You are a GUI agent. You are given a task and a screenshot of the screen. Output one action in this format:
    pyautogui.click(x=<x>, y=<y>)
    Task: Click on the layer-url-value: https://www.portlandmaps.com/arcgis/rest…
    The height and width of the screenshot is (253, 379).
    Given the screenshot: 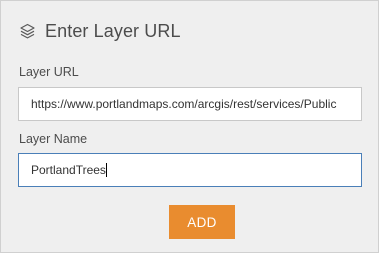 What is the action you would take?
    pyautogui.click(x=184, y=104)
    